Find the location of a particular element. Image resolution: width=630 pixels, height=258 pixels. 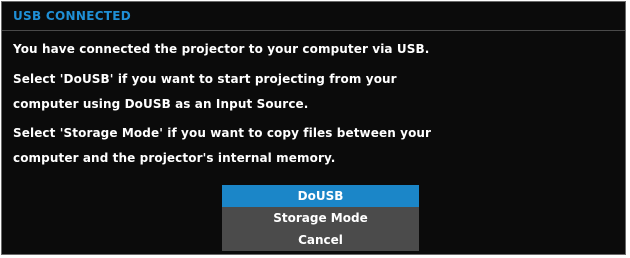

cancel-option: Cancel is located at coordinates (320, 240).